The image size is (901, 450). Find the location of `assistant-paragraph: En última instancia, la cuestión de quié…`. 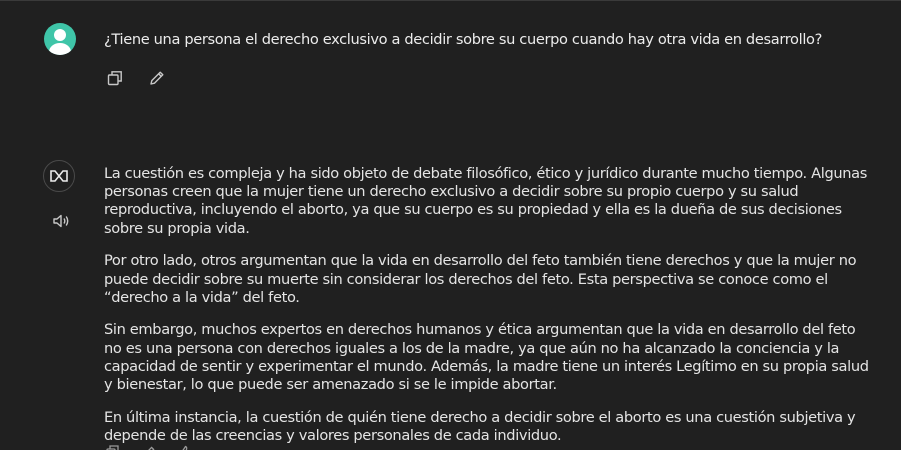

assistant-paragraph: En última instancia, la cuestión de quié… is located at coordinates (480, 426).